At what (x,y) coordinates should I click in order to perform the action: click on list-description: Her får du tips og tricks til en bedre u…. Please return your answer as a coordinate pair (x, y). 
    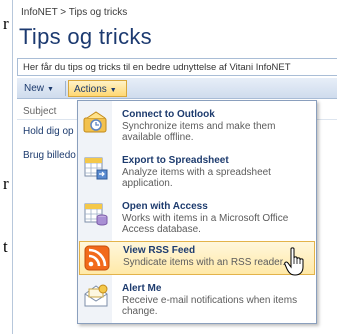
    Looking at the image, I should click on (177, 67).